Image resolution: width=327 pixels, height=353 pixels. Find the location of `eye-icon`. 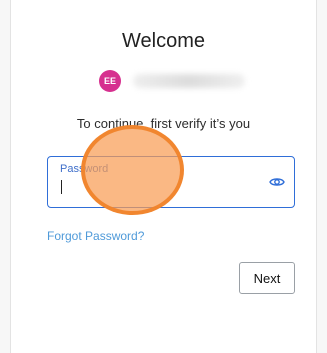

eye-icon is located at coordinates (277, 182).